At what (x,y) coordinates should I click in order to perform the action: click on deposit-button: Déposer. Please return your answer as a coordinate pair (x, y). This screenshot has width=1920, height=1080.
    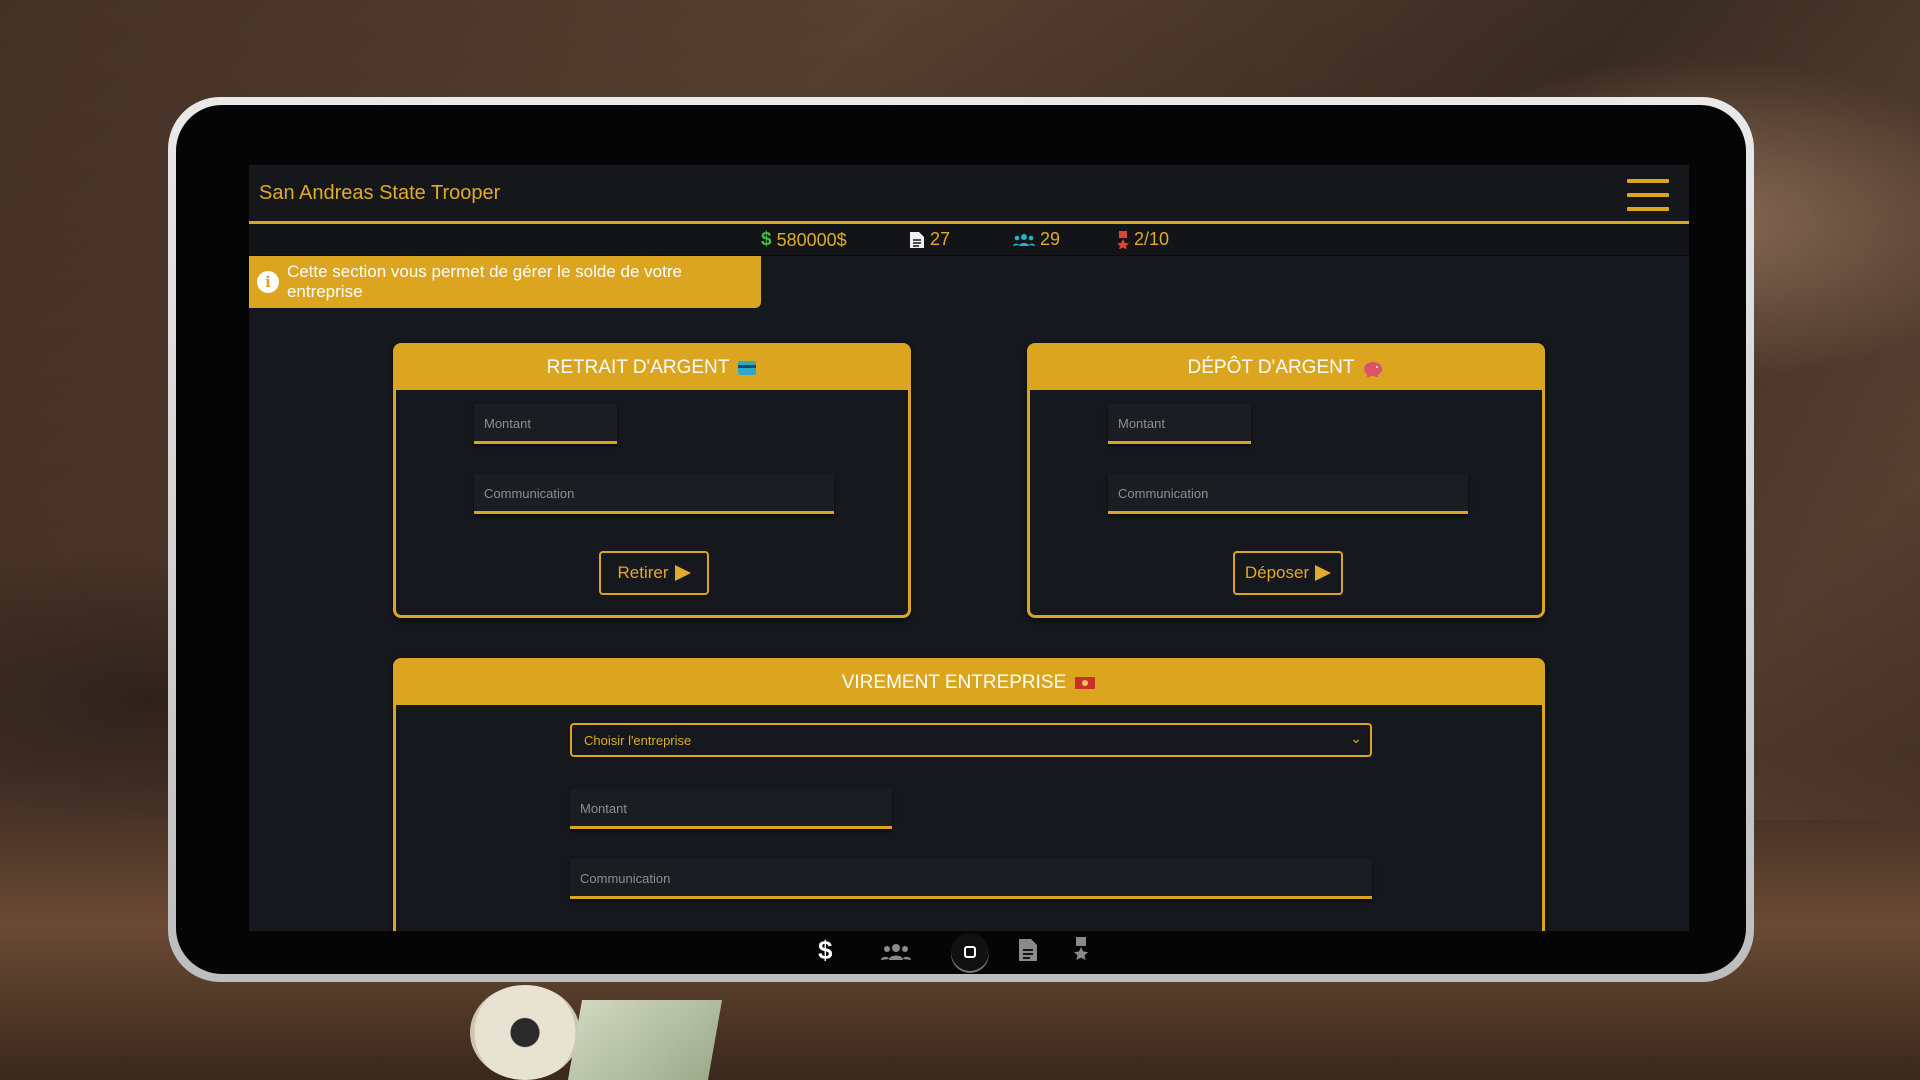
    Looking at the image, I should click on (1288, 573).